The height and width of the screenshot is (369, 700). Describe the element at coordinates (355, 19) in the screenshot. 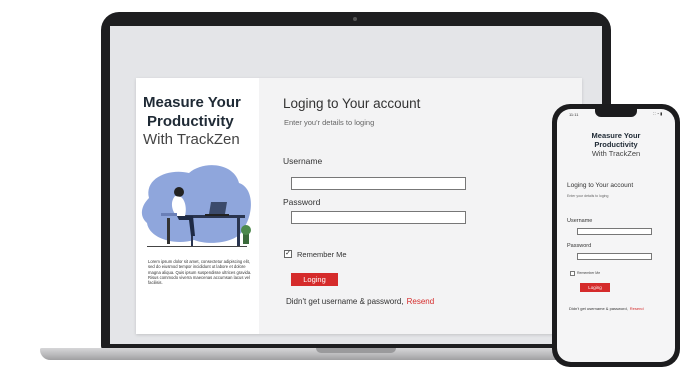

I see `camera-icon` at that location.